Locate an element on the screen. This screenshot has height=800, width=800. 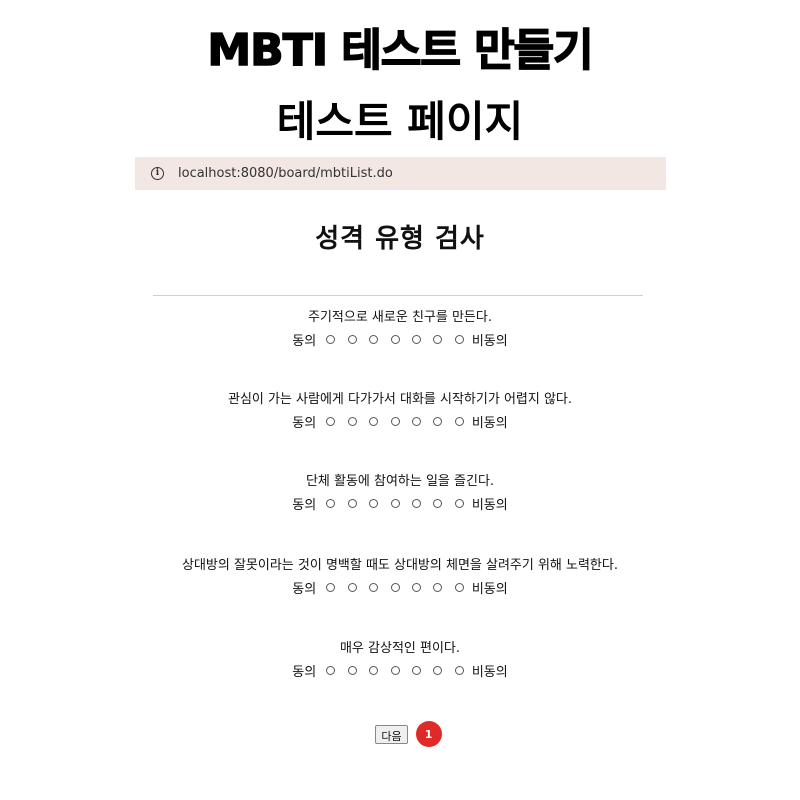
question-text: 관심이 가는 사람에게 다가가서 대화를 시작하기가 어렵지 않다. is located at coordinates (400, 399).